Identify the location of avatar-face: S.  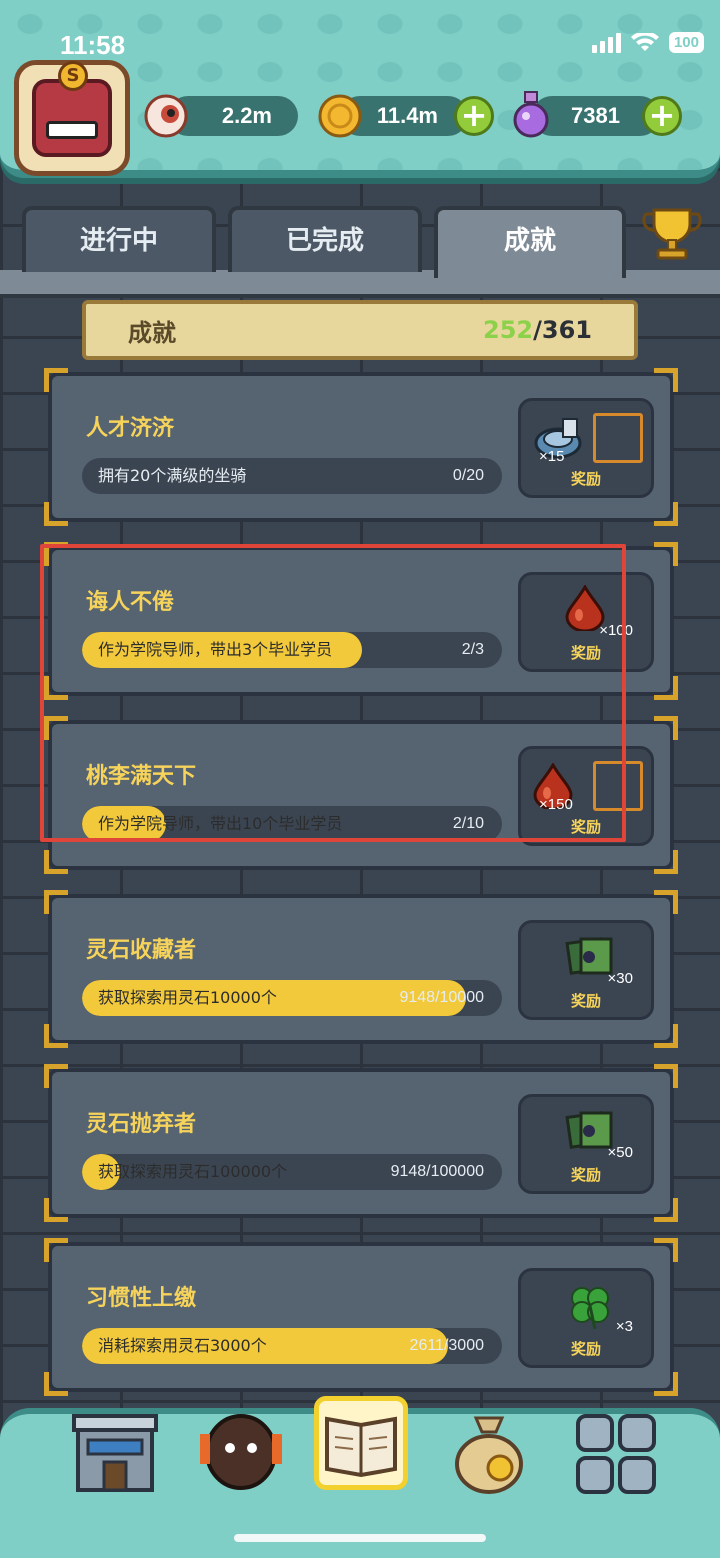
(72, 109).